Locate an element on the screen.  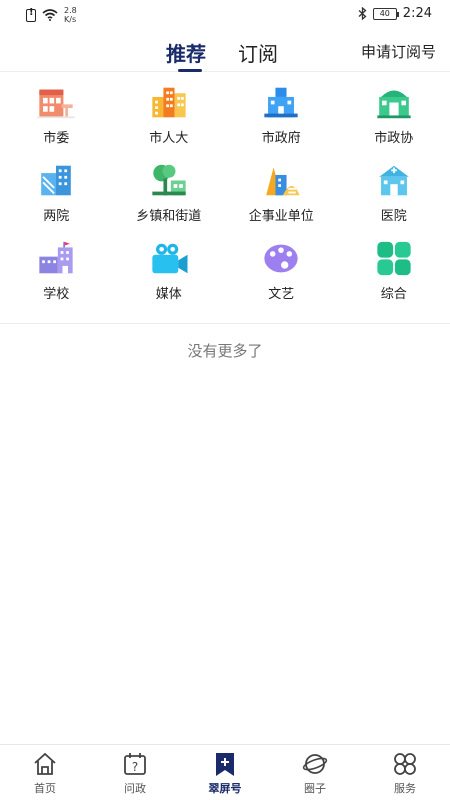
category-label: 媒体 is located at coordinates (168, 294).